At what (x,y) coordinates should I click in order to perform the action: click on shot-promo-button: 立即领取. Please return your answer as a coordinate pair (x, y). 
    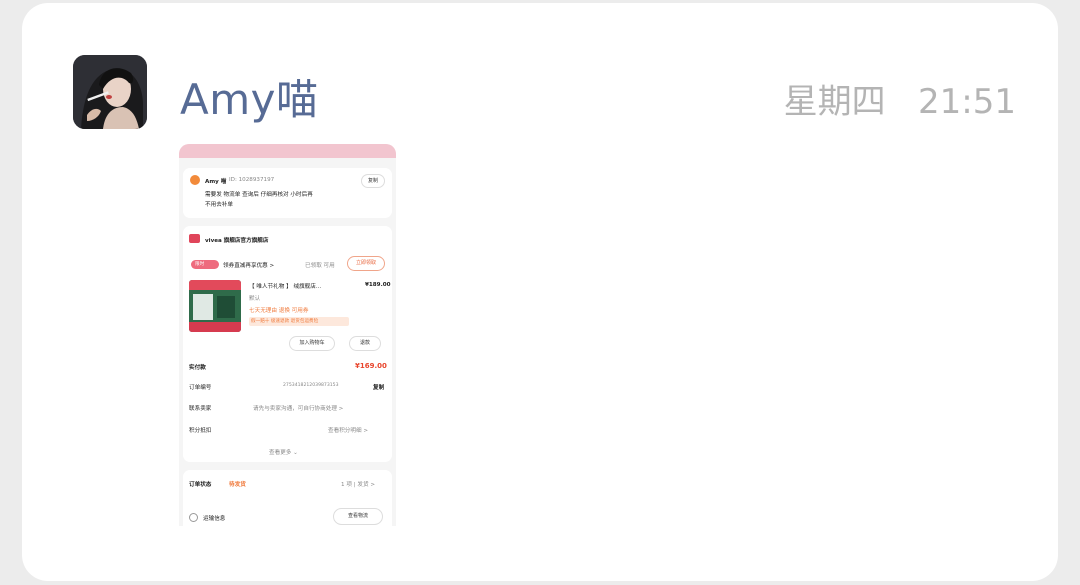
    Looking at the image, I should click on (366, 263).